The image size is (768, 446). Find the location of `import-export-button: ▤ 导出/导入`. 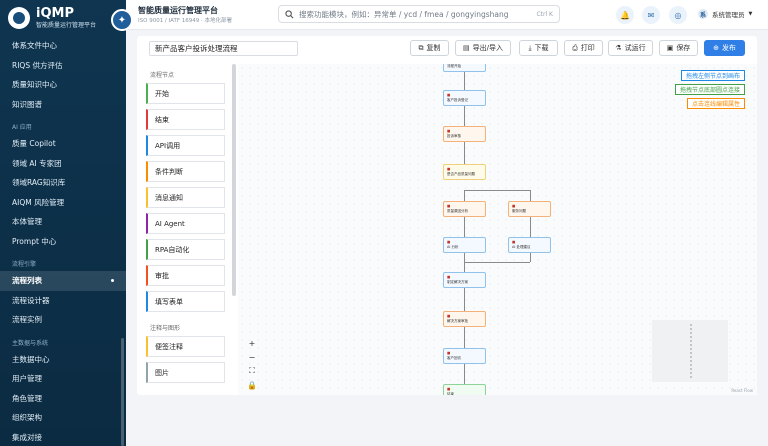

import-export-button: ▤ 导出/导入 is located at coordinates (483, 48).